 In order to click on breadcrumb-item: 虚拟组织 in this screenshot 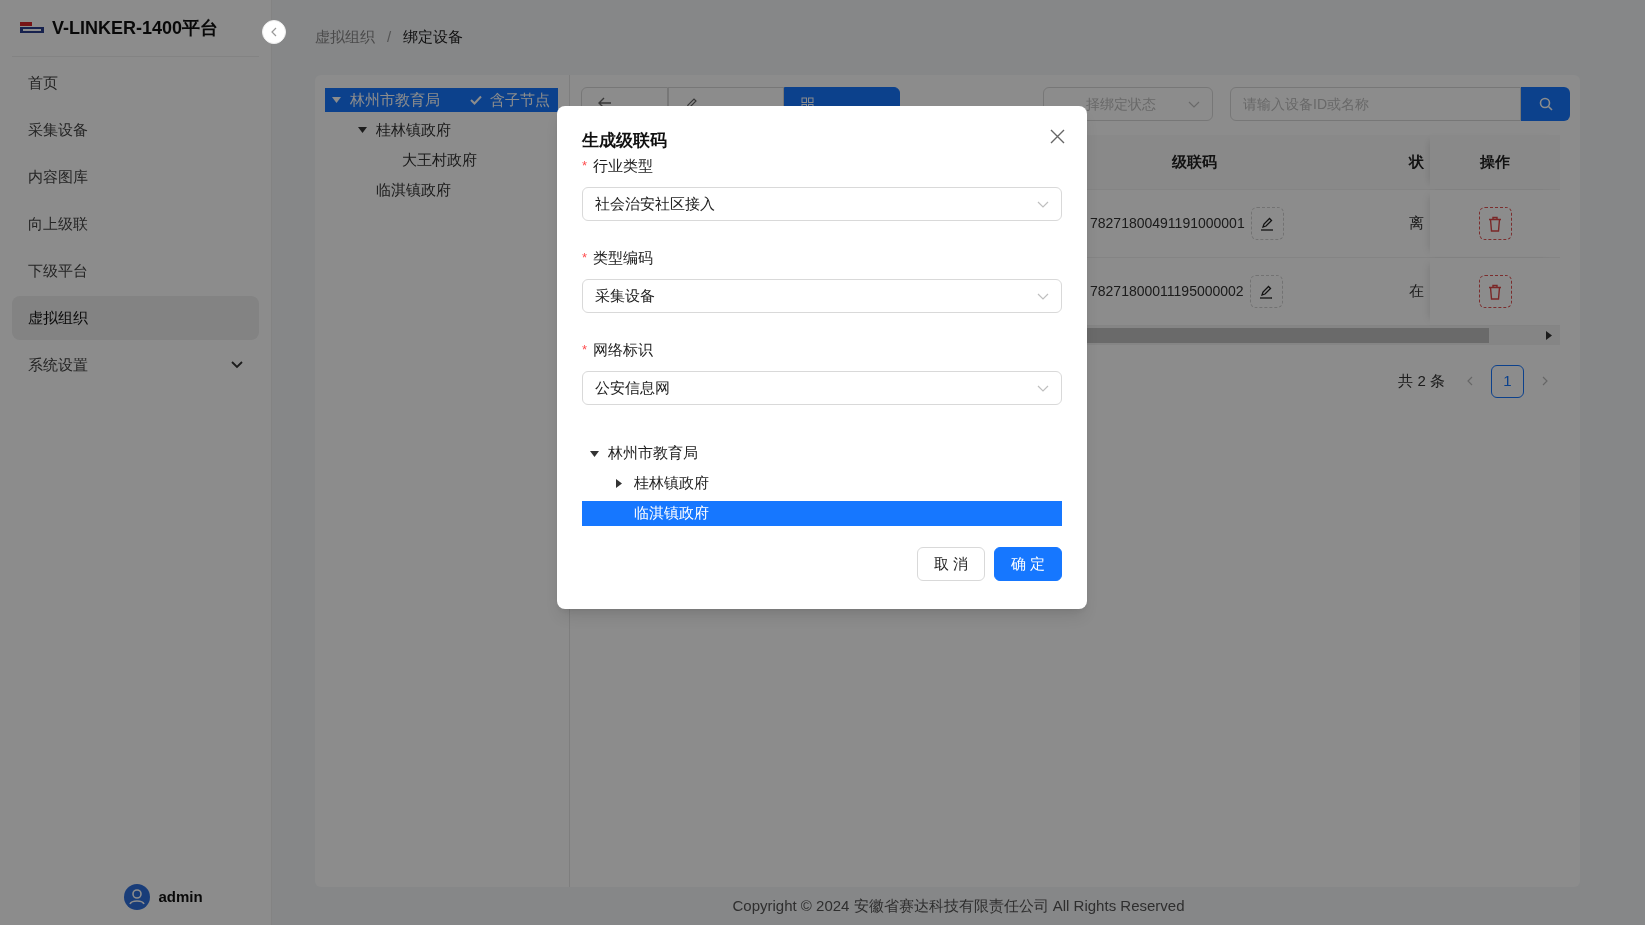, I will do `click(345, 37)`.